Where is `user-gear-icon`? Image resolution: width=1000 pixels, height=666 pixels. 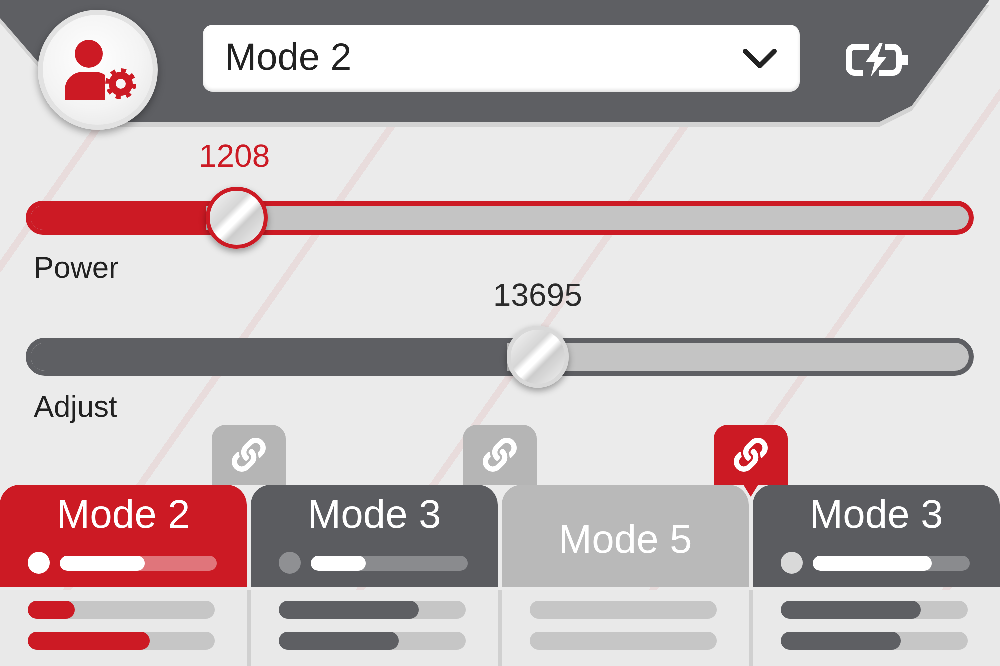
user-gear-icon is located at coordinates (101, 70).